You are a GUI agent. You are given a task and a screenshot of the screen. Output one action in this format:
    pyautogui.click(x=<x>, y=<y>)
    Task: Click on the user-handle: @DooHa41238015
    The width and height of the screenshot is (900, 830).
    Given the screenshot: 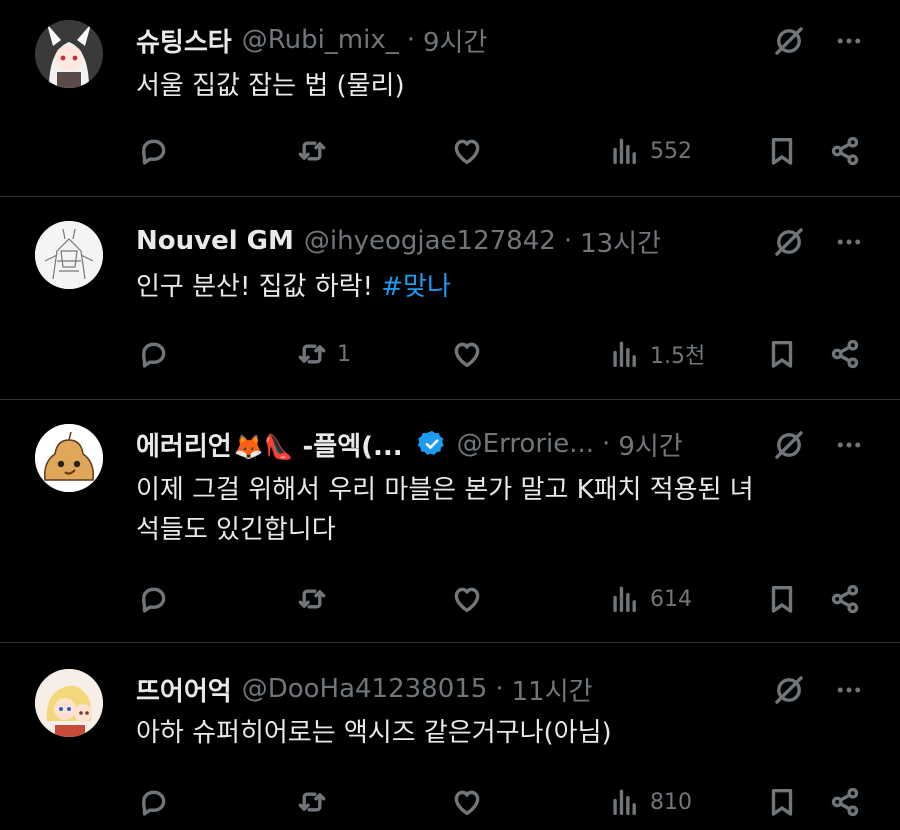 What is the action you would take?
    pyautogui.click(x=365, y=689)
    